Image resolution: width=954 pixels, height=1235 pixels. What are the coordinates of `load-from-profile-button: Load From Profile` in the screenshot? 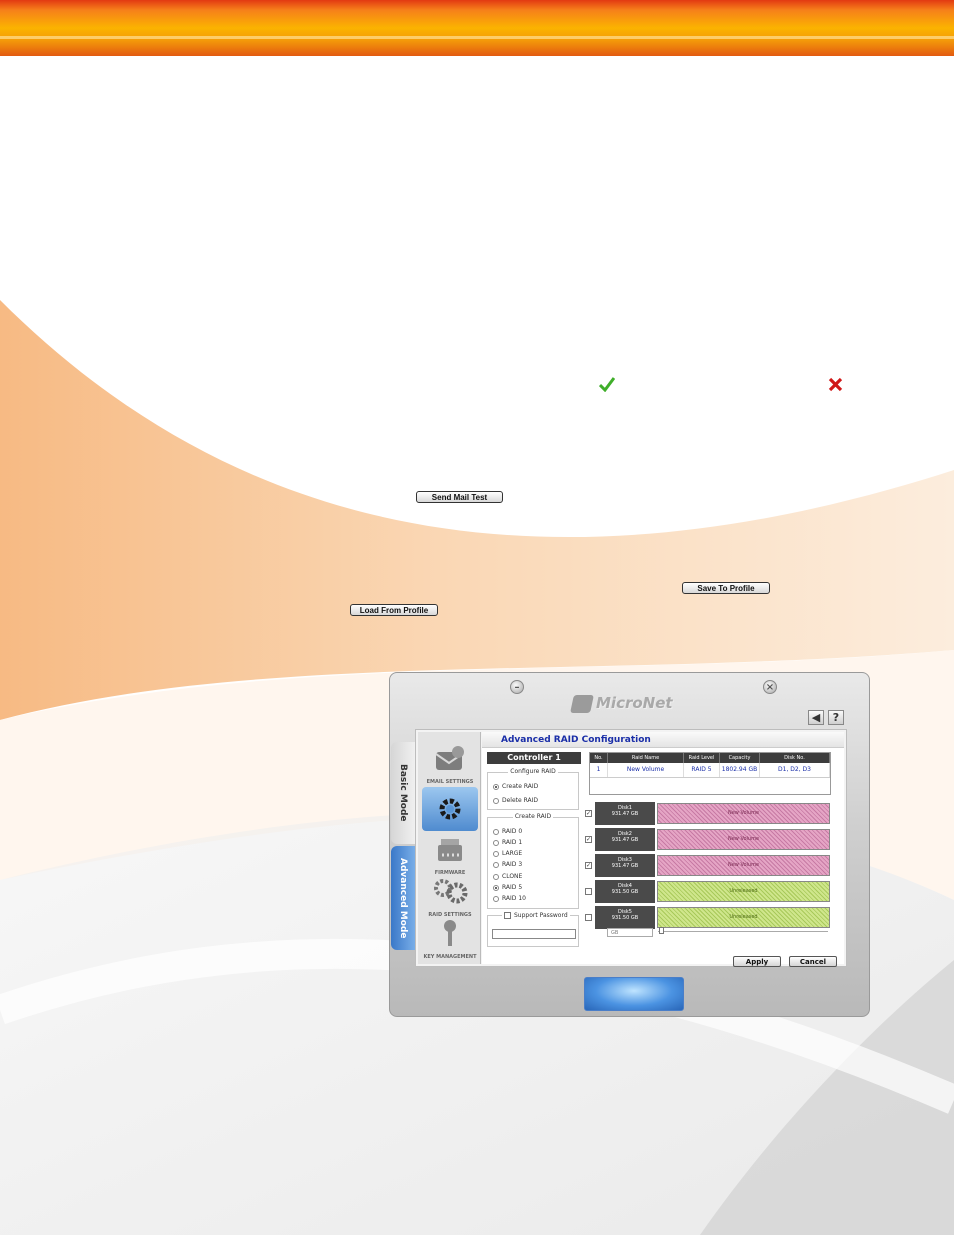 It's located at (394, 610).